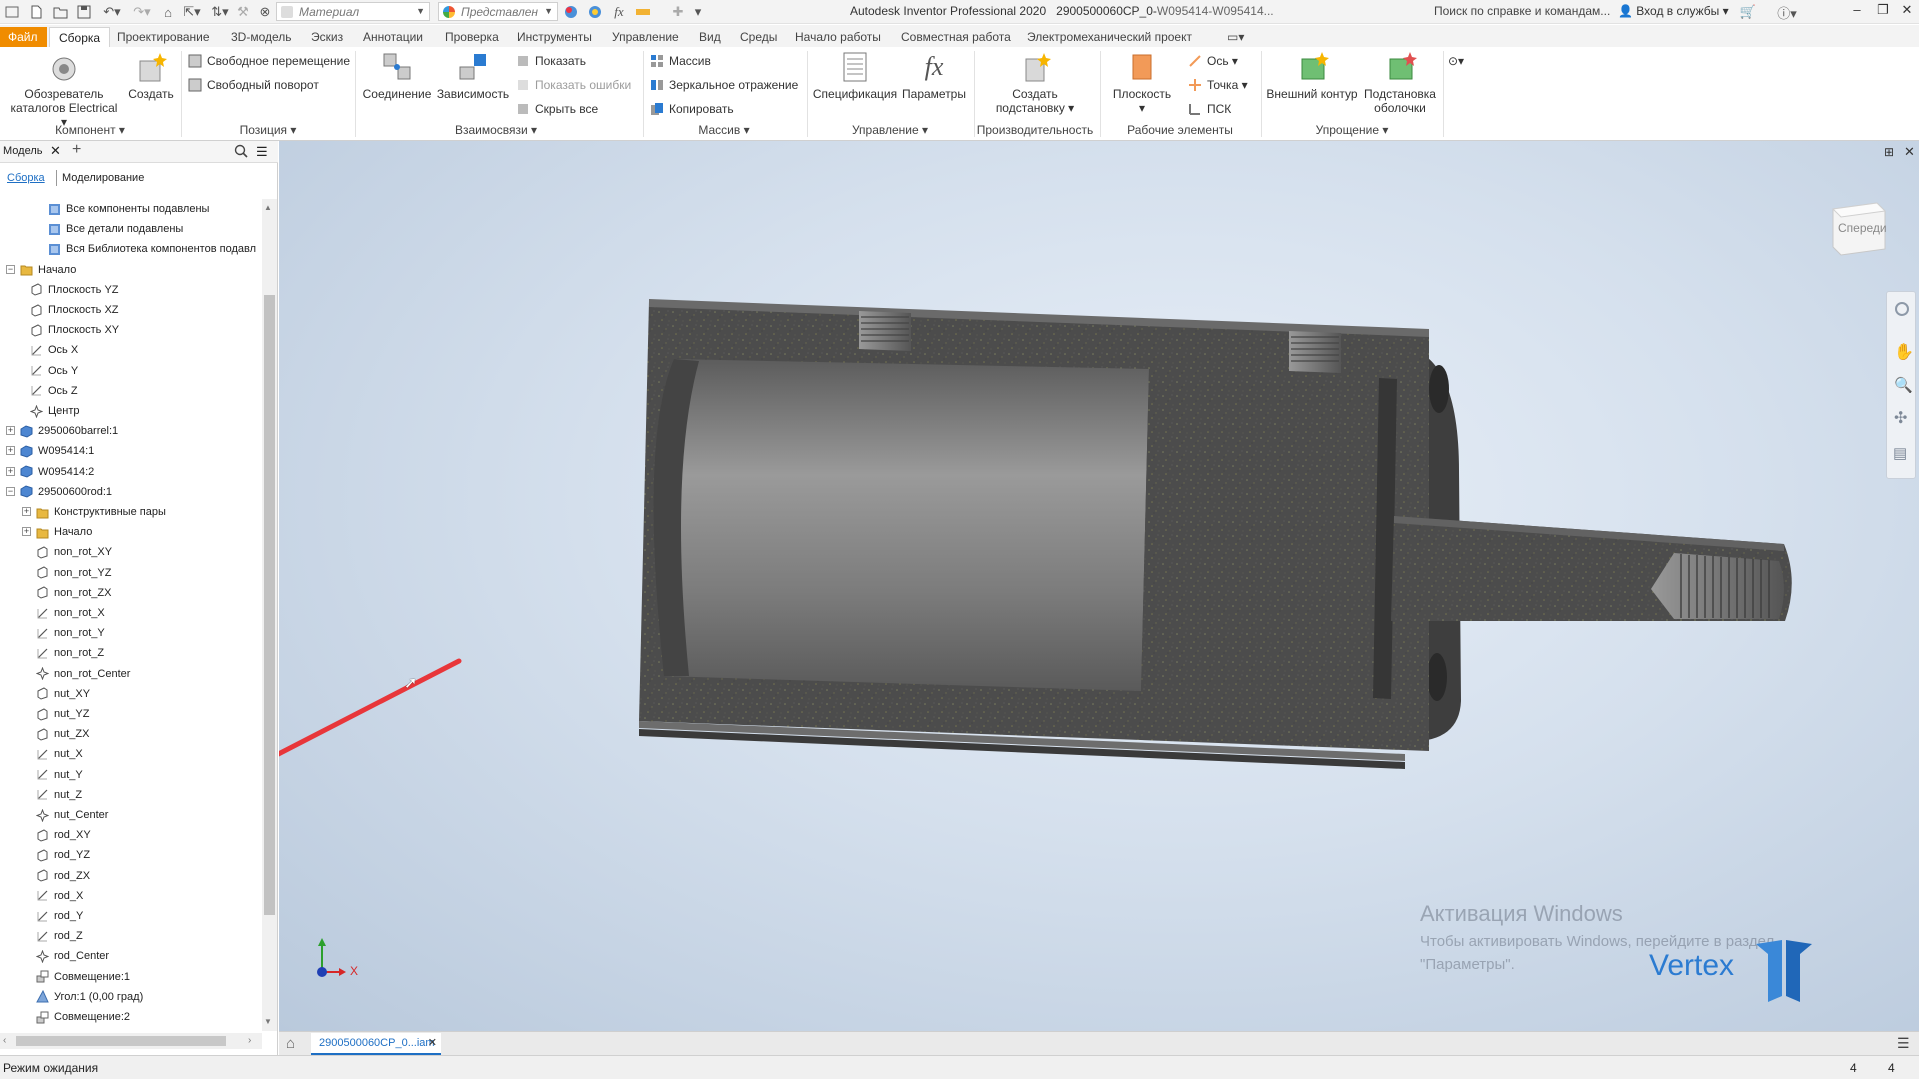  What do you see at coordinates (269, 605) in the screenshot?
I see `tree-scroll-thumb` at bounding box center [269, 605].